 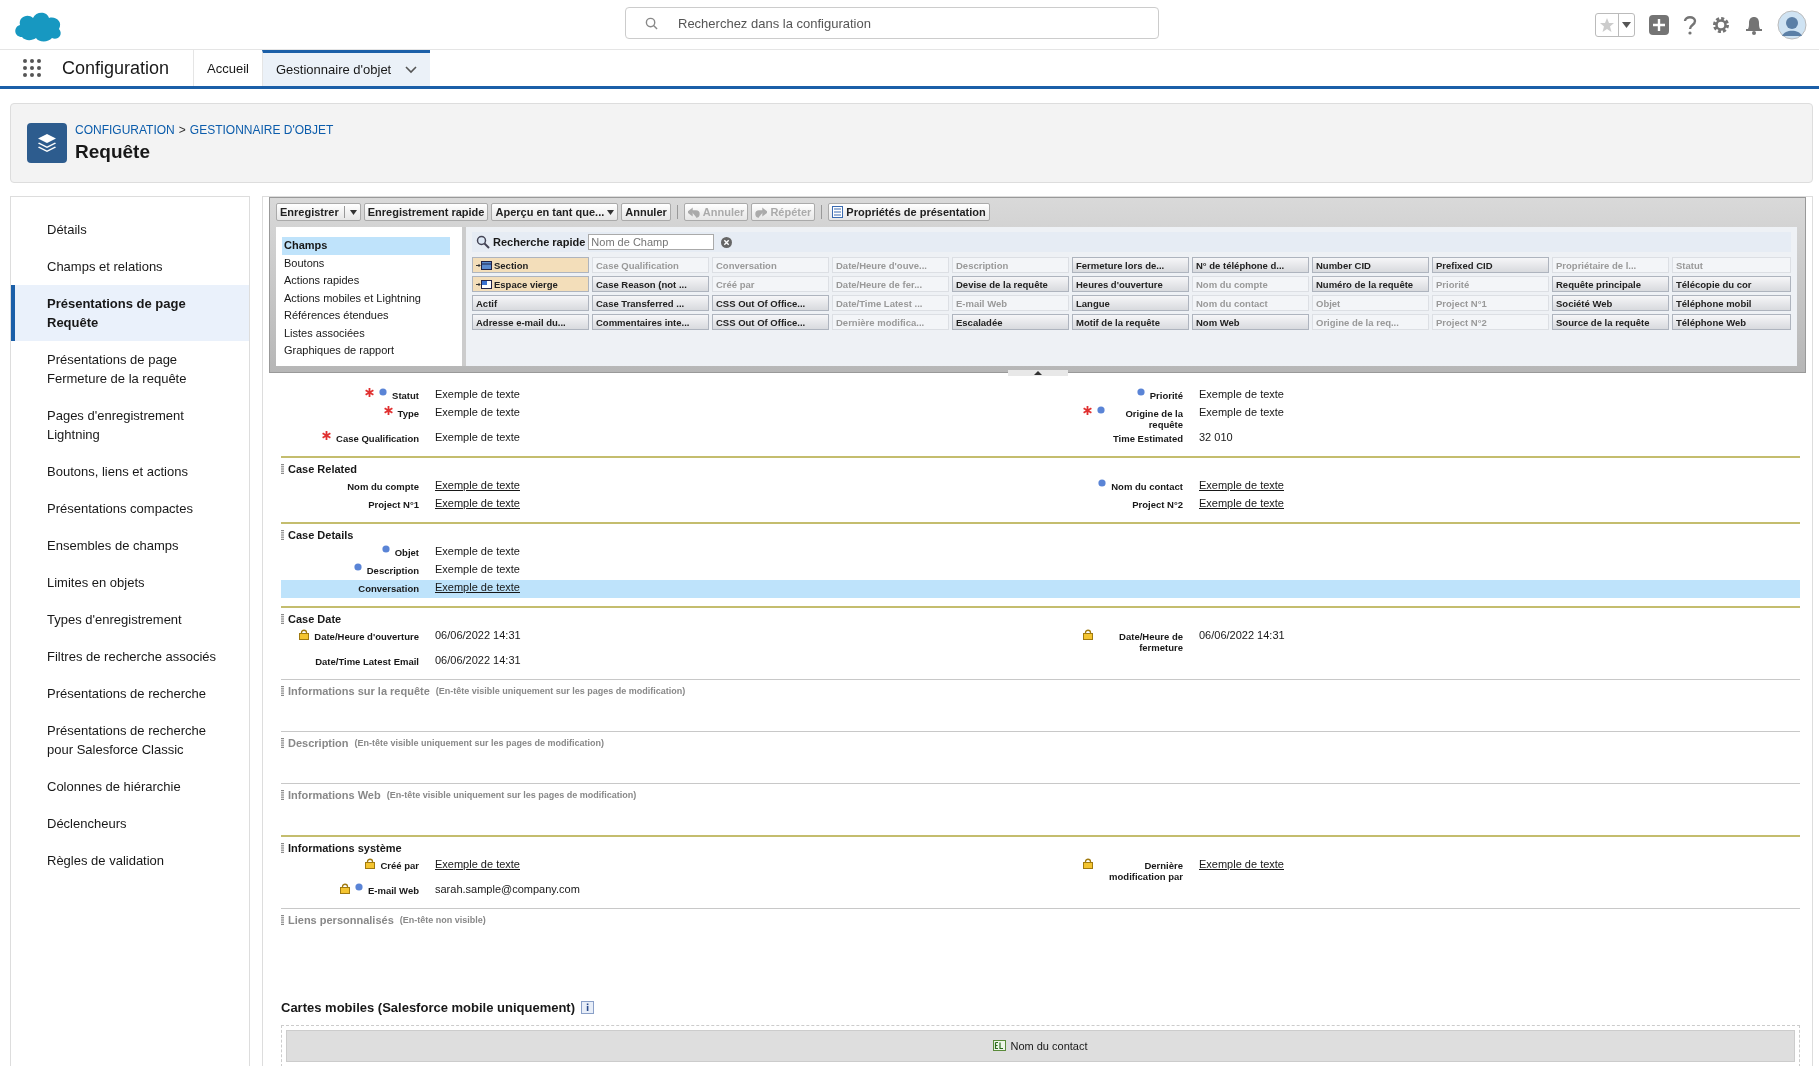 What do you see at coordinates (1250, 322) in the screenshot?
I see `palette-item: Nom Web` at bounding box center [1250, 322].